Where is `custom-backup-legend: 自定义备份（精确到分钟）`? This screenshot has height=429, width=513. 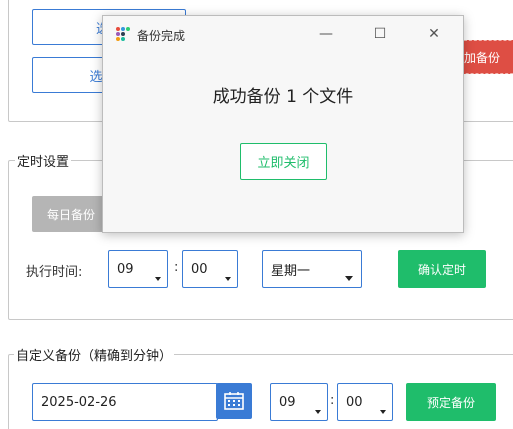 custom-backup-legend: 自定义备份（精确到分钟） is located at coordinates (94, 354).